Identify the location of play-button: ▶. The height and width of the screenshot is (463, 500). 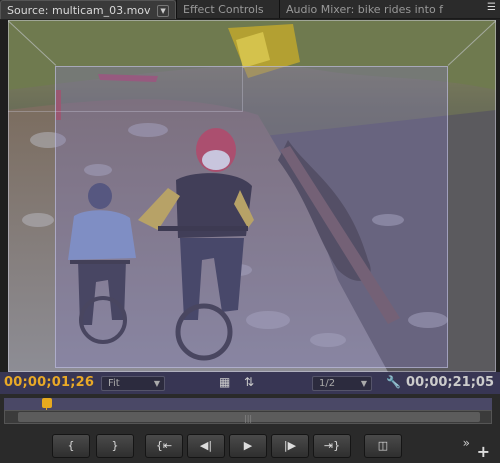
(248, 446).